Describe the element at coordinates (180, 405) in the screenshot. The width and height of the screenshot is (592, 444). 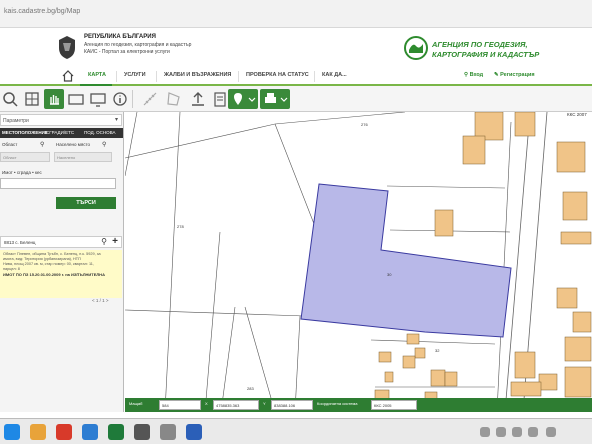
I see `scale-field: 584` at that location.